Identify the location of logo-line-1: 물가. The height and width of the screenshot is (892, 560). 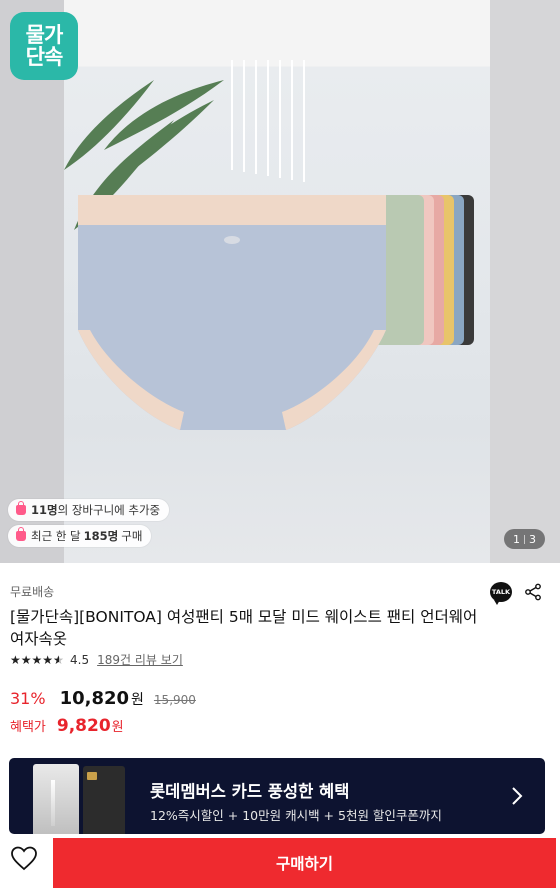
(44, 34).